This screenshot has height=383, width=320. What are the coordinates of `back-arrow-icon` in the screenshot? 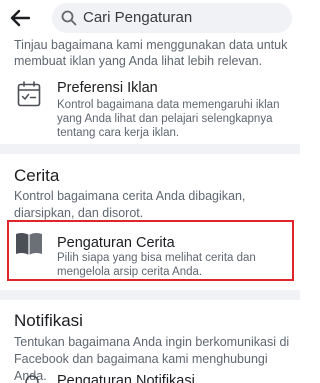 It's located at (20, 18).